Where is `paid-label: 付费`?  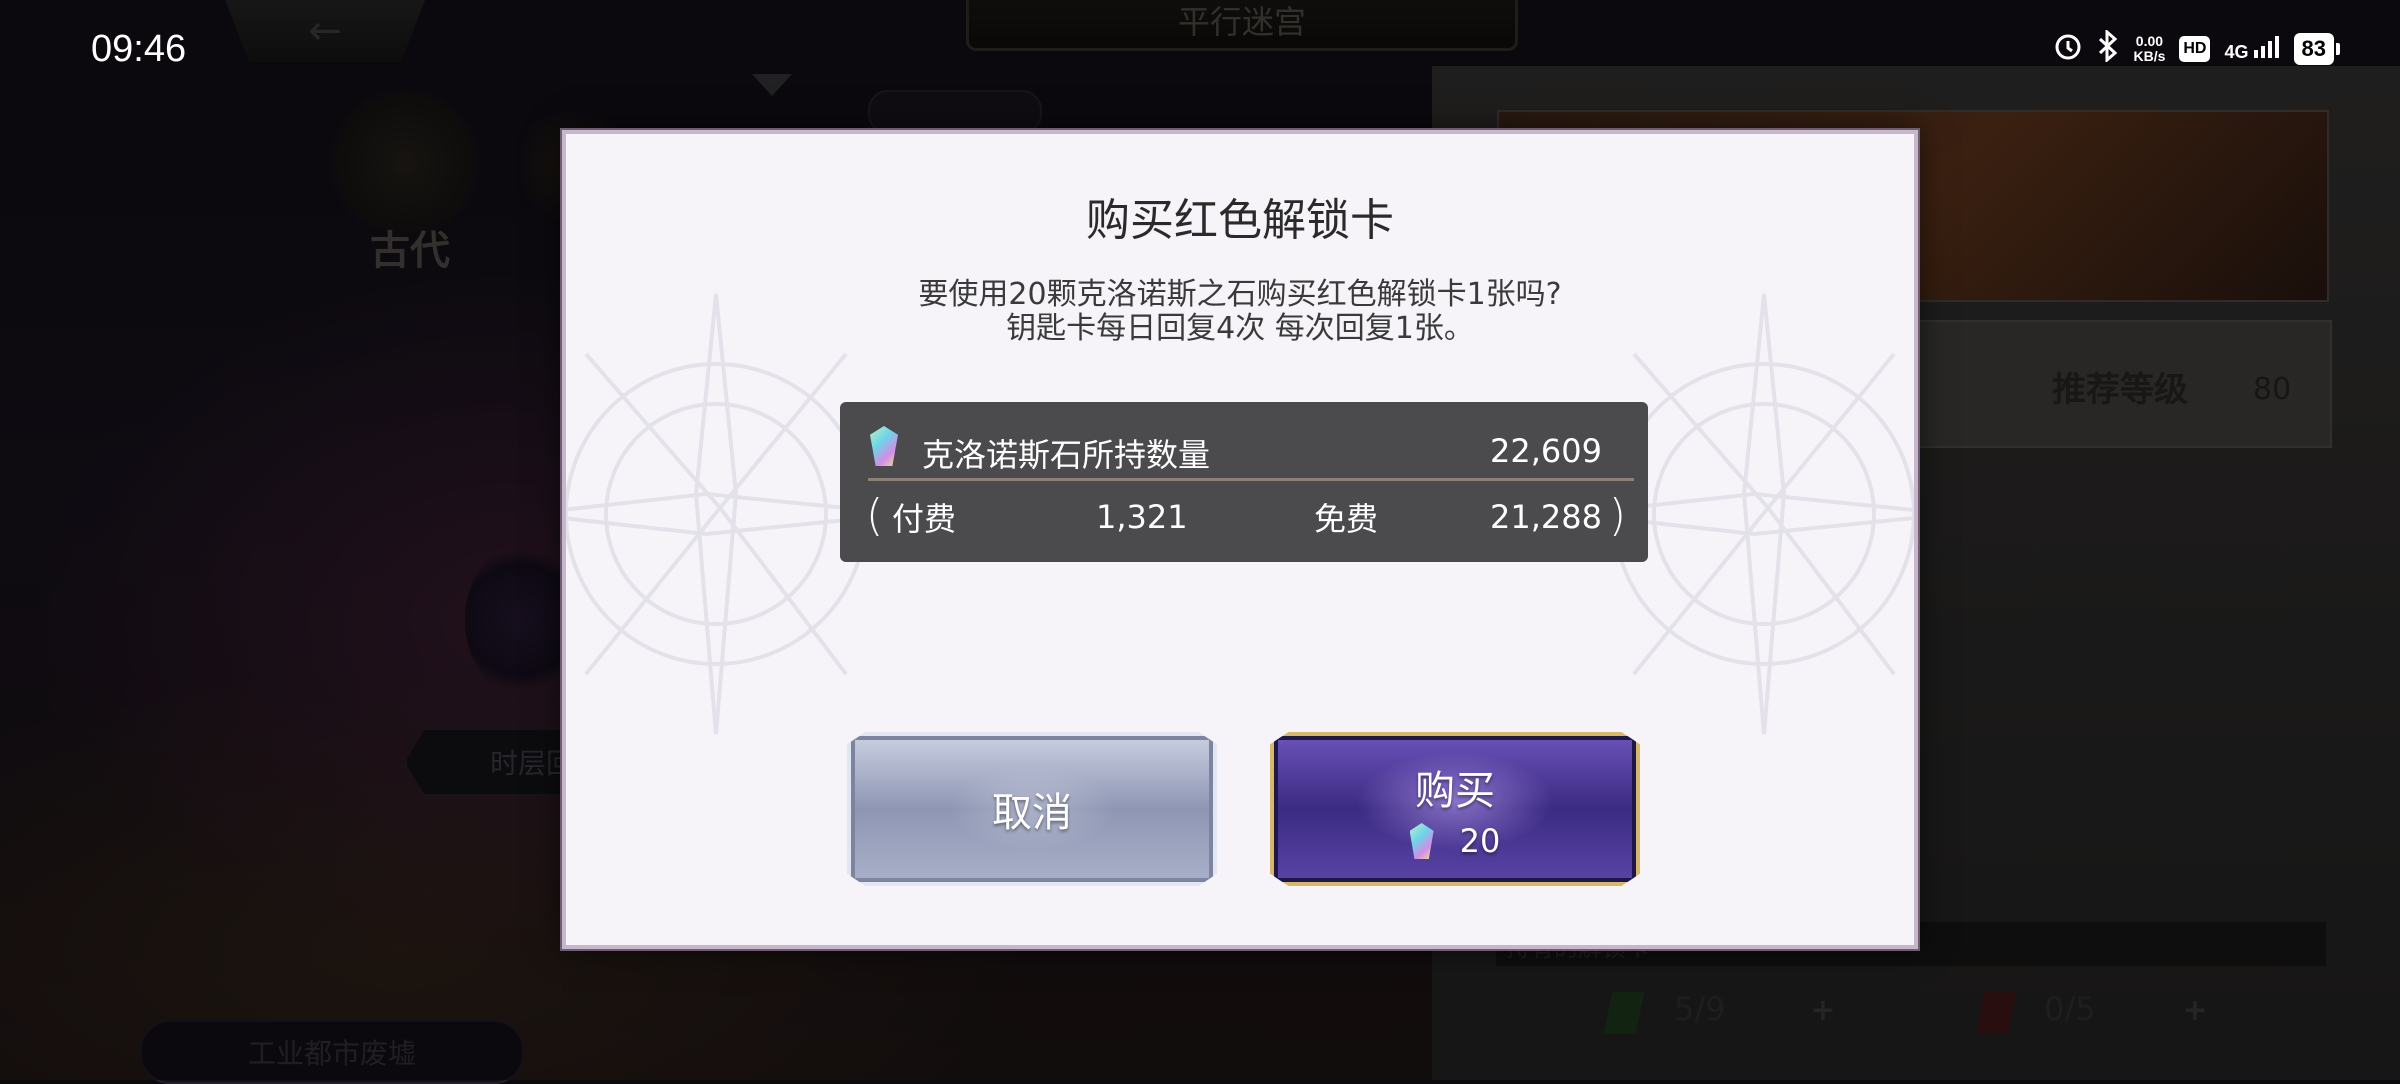
paid-label: 付费 is located at coordinates (924, 519).